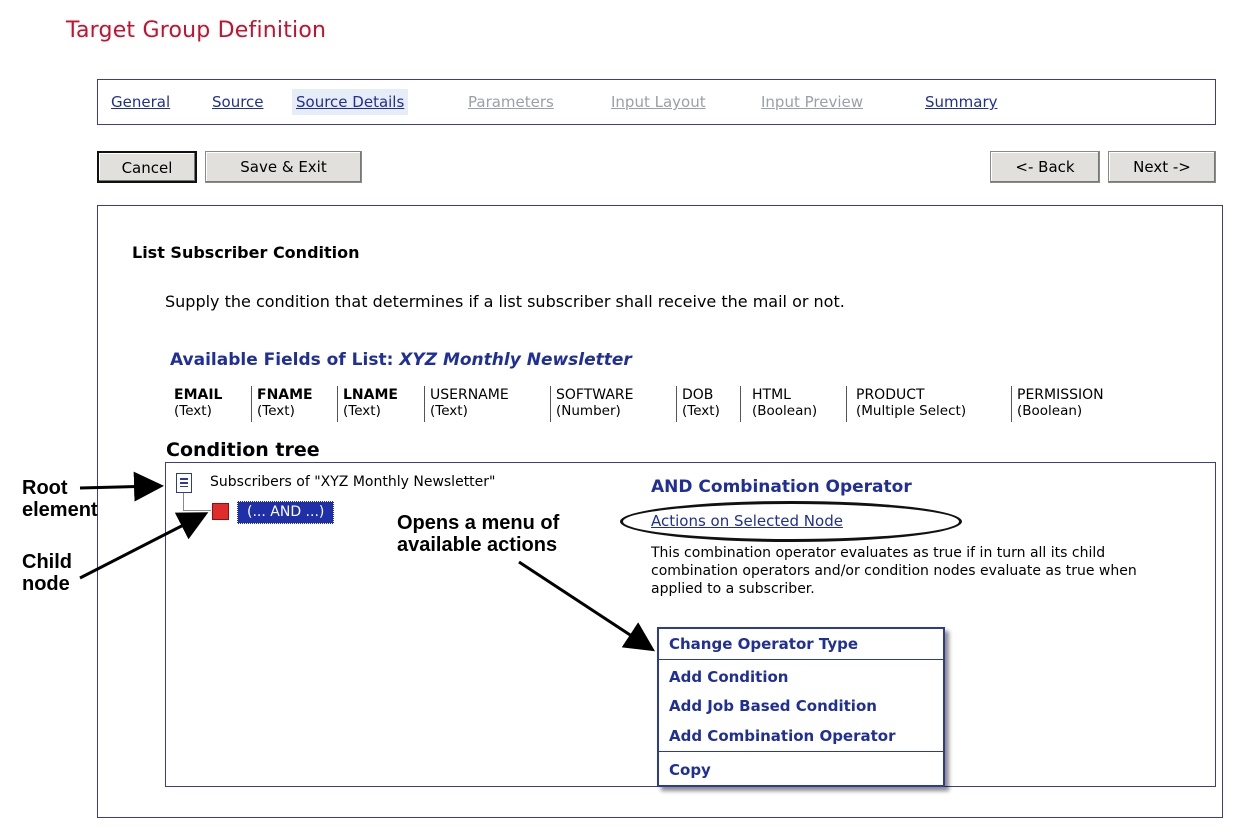 The image size is (1239, 827). Describe the element at coordinates (121, 486) in the screenshot. I see `arrow-to-root` at that location.